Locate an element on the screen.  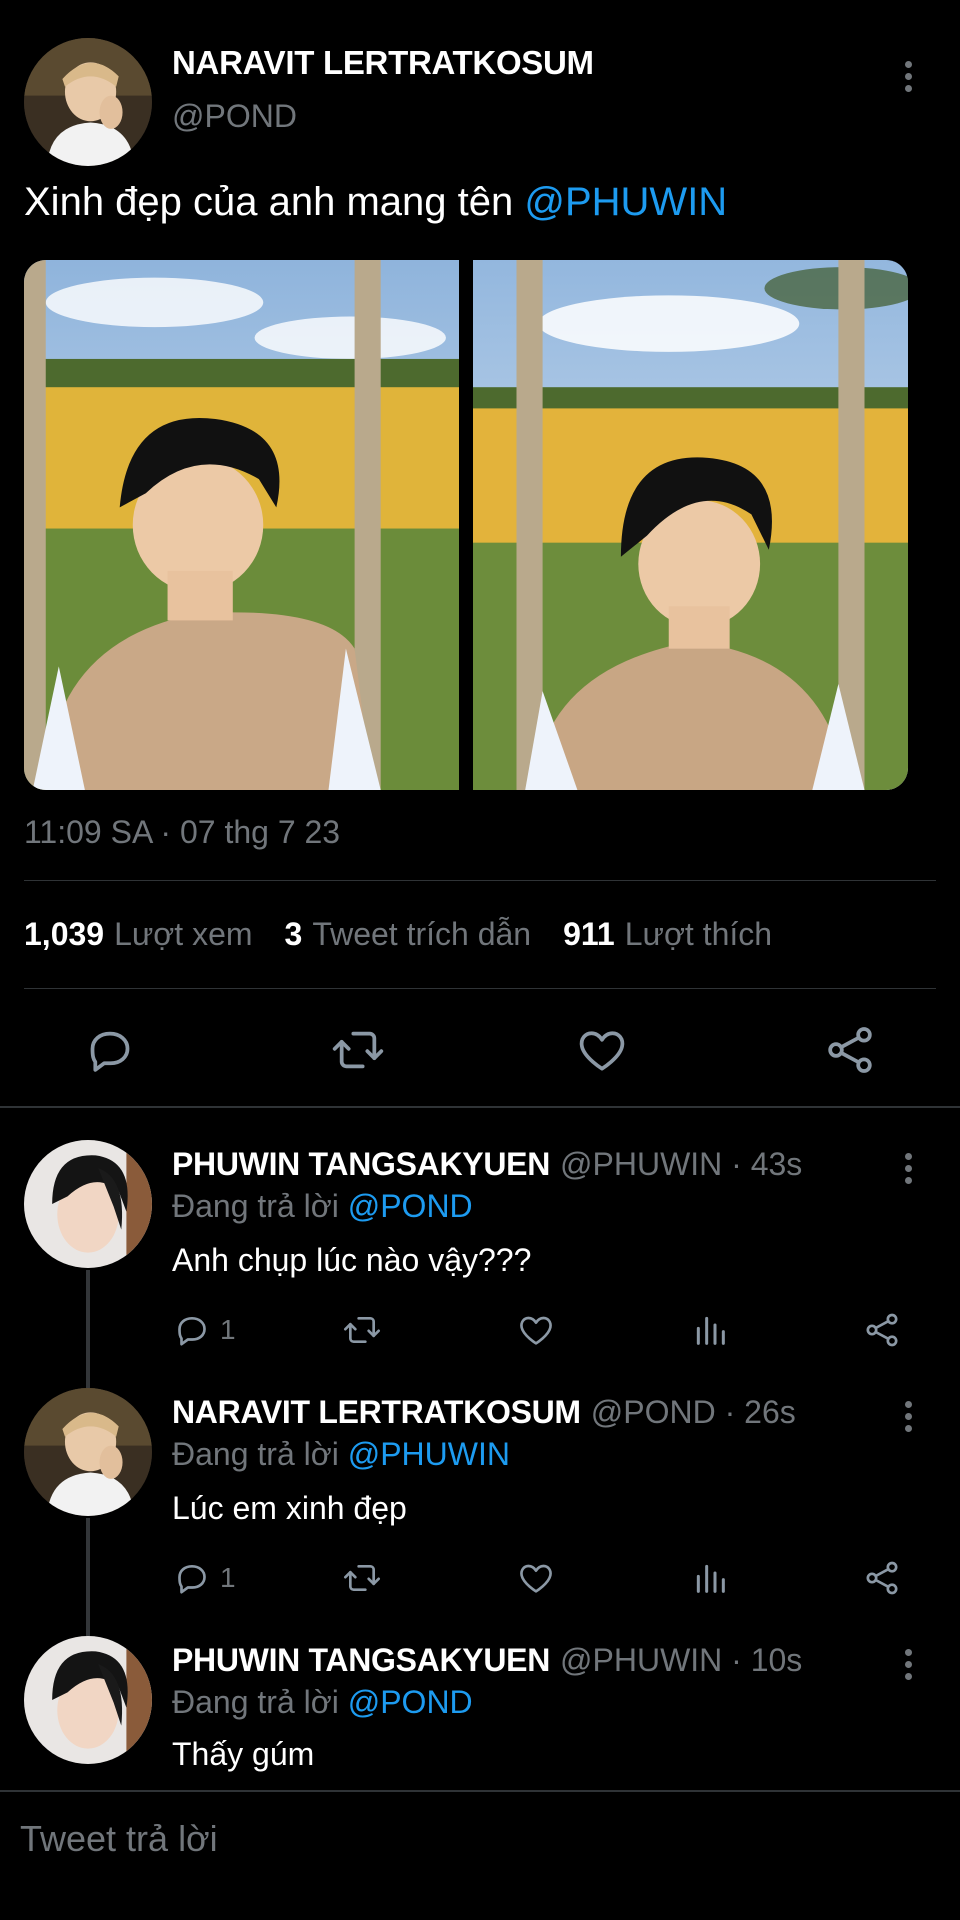
reply-author: NARAVIT LERTRATKOSUM @POND · 26s is located at coordinates (484, 1412).